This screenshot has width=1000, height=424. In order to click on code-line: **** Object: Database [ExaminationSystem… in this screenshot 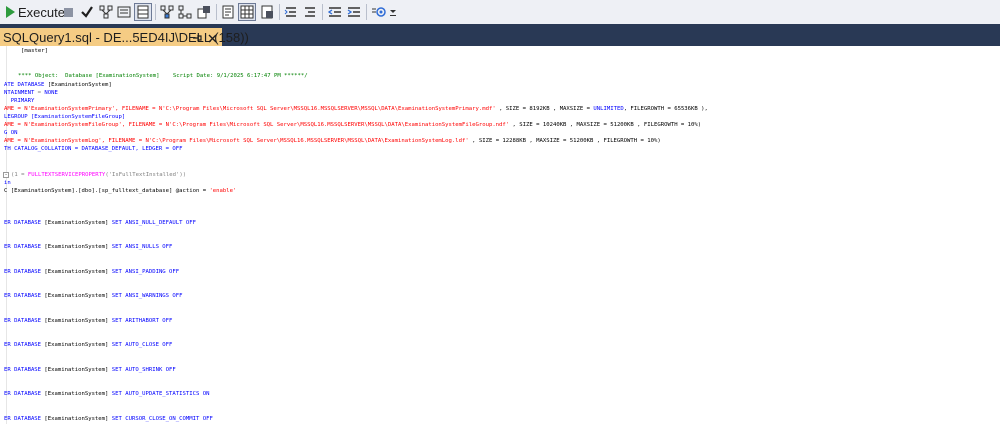, I will do `click(163, 76)`.